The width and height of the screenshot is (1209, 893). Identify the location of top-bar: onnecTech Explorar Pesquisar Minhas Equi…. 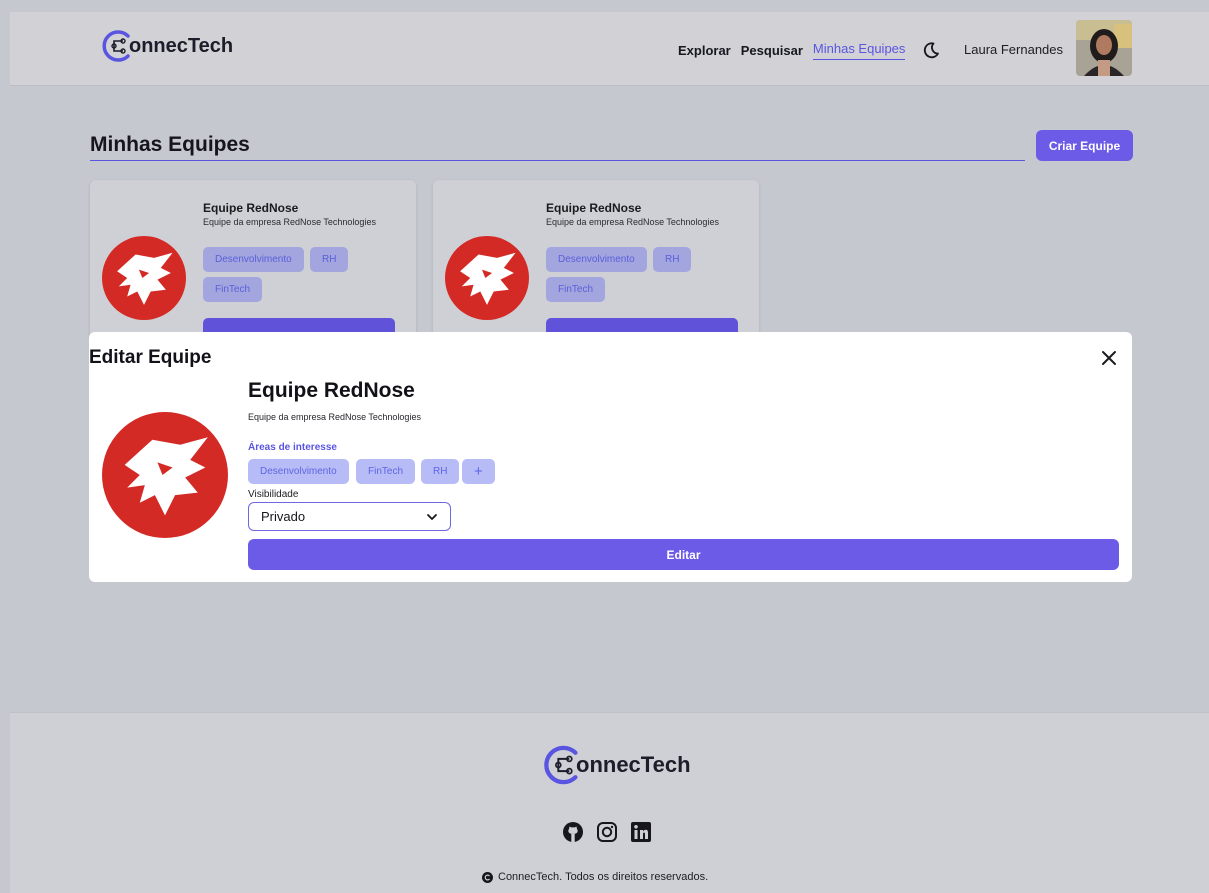
(609, 49).